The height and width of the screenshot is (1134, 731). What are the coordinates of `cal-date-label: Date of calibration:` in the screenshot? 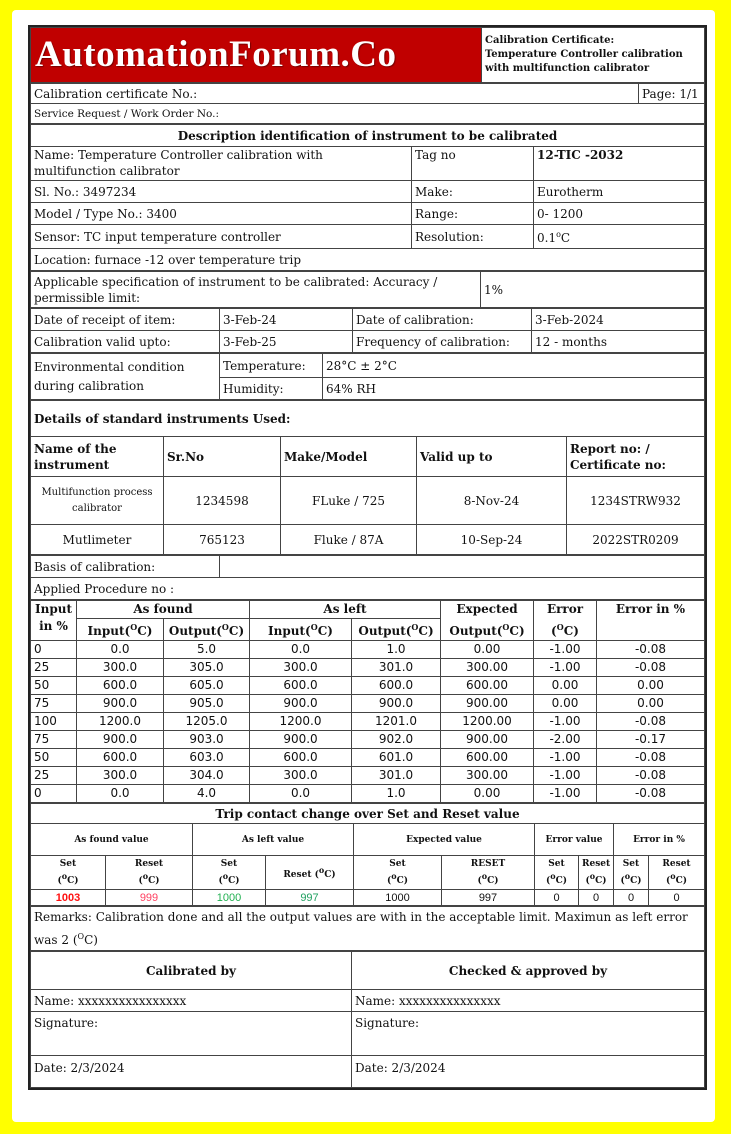 It's located at (442, 319).